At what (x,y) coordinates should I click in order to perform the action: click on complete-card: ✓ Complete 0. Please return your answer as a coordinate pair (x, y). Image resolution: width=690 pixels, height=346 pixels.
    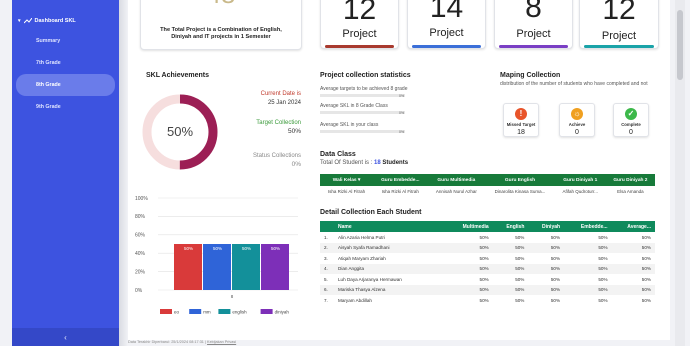
    Looking at the image, I should click on (631, 120).